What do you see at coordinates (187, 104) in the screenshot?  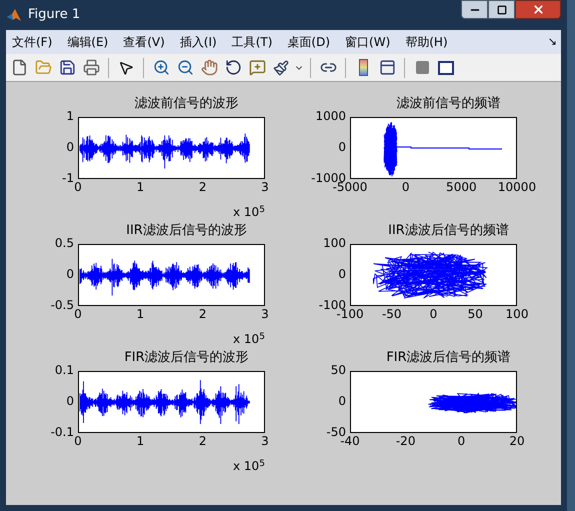 I see `plot-title: 滤波前信号的波形` at bounding box center [187, 104].